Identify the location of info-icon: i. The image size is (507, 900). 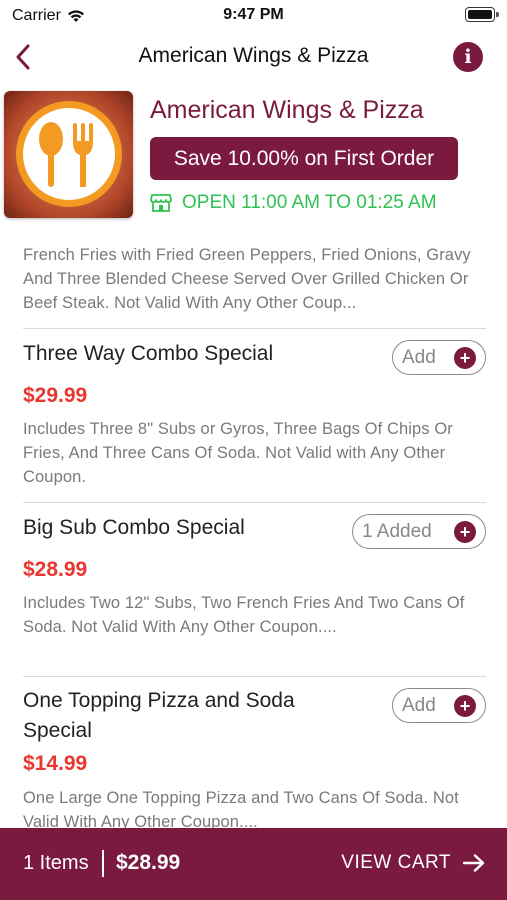
(468, 57).